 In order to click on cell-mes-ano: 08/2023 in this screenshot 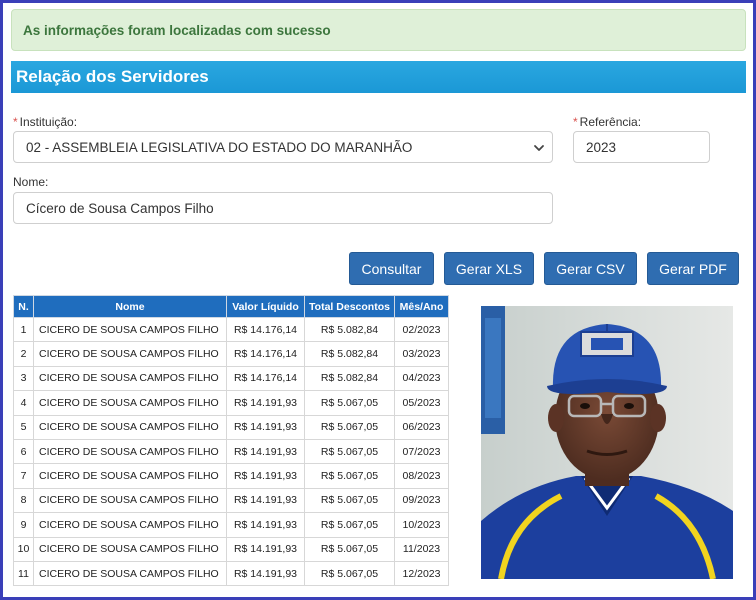, I will do `click(421, 476)`.